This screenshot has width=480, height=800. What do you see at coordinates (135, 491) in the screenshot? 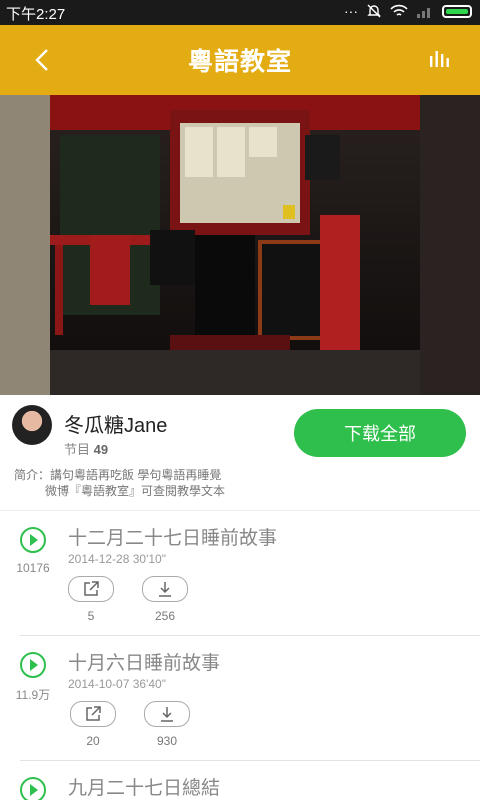
I see `intro-line-2: 微博『粵語教室』可查閱教學文本` at bounding box center [135, 491].